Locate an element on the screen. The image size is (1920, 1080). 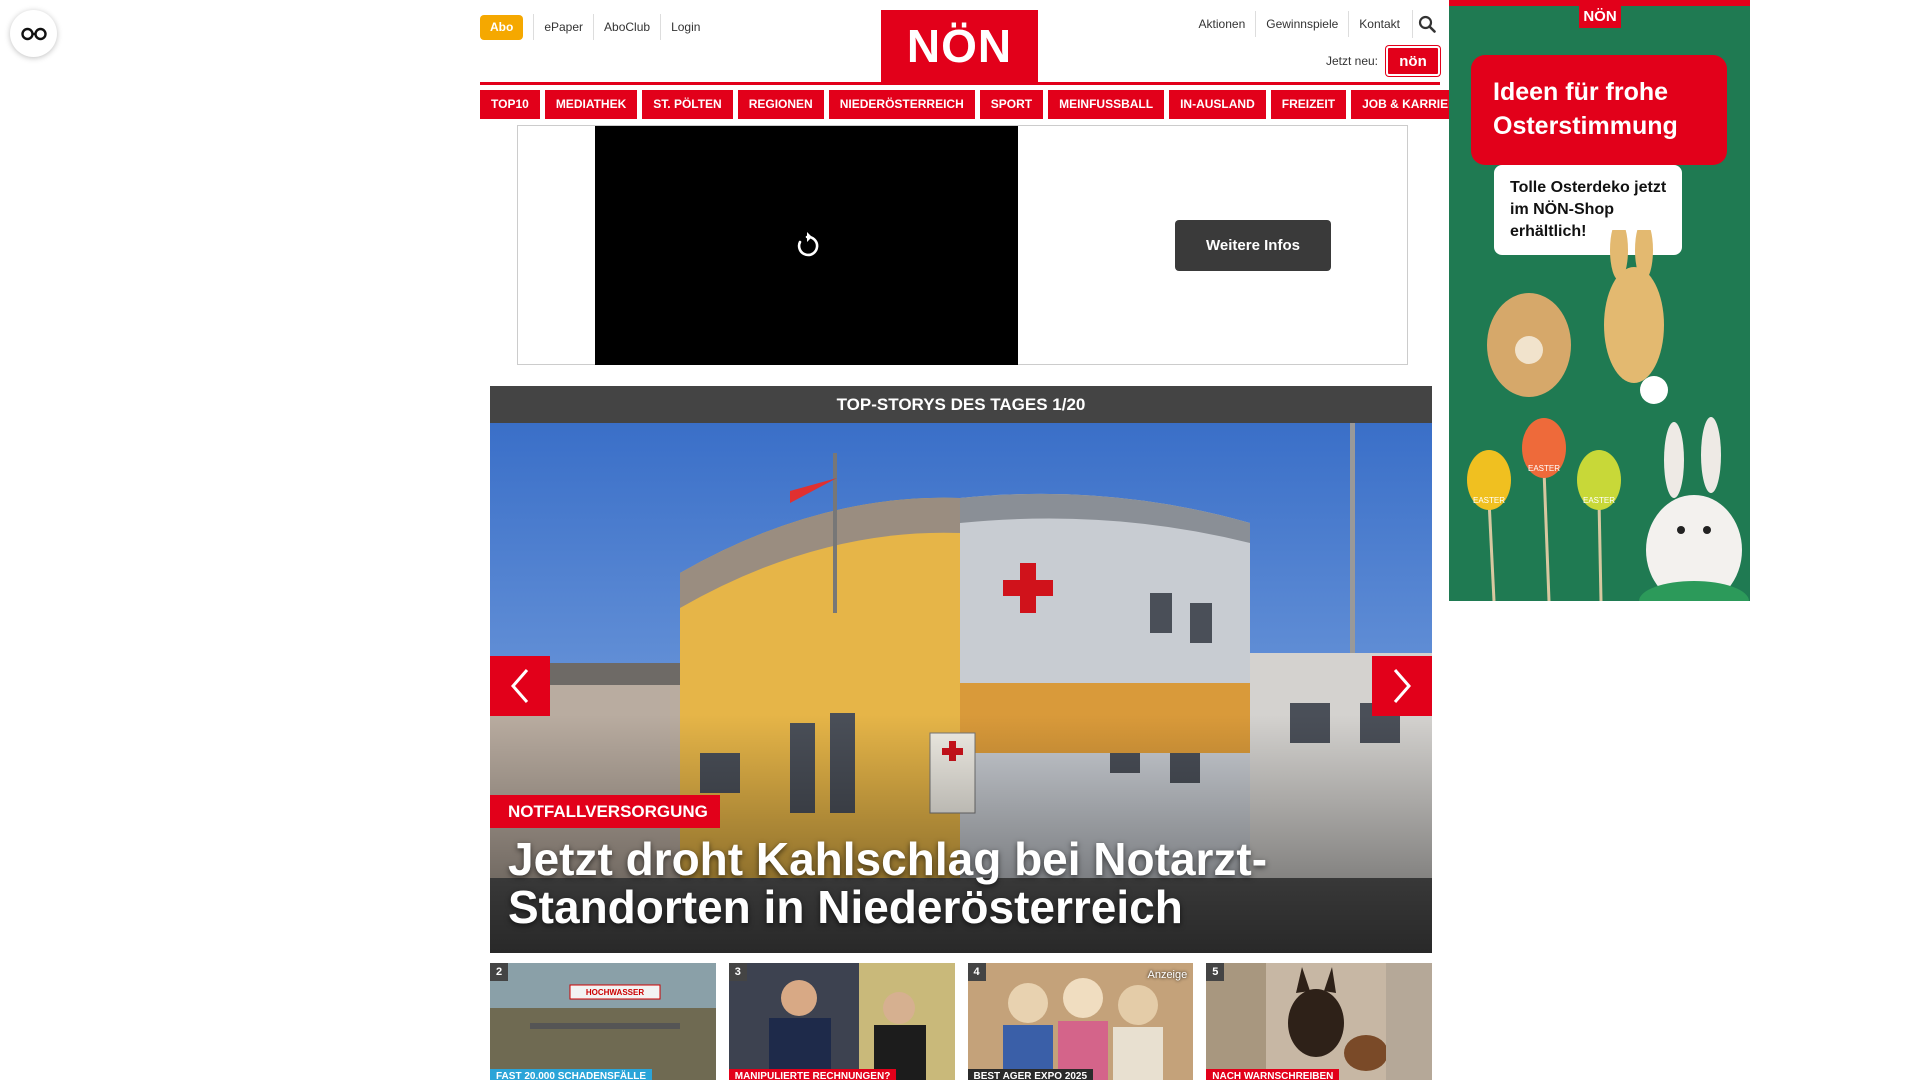
video-player is located at coordinates (806, 245).